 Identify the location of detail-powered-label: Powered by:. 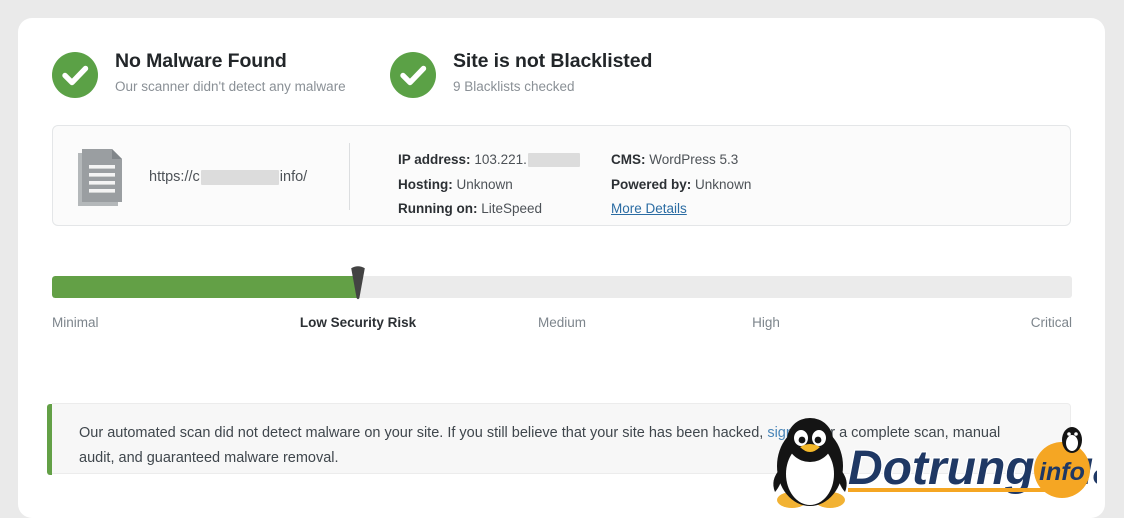
(651, 184).